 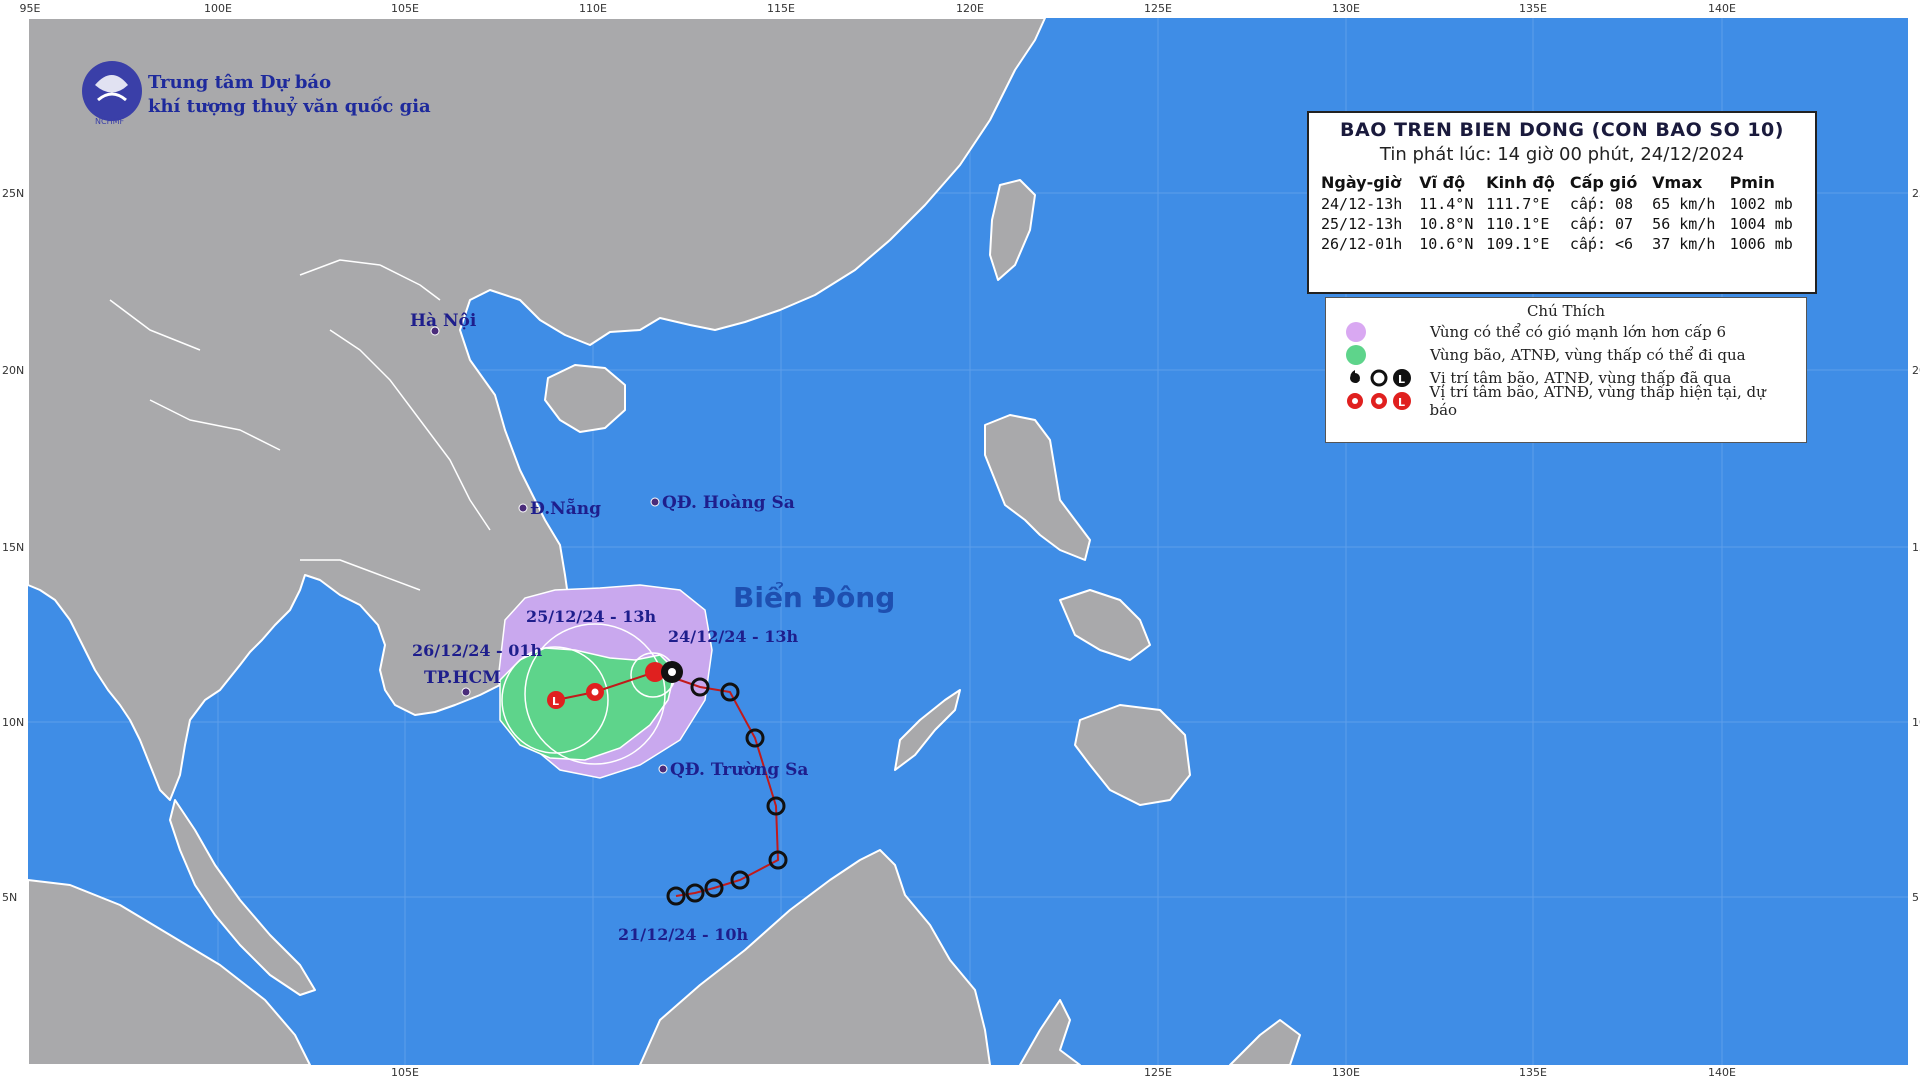 What do you see at coordinates (1361, 182) in the screenshot?
I see `col-header: Ngày-giờ` at bounding box center [1361, 182].